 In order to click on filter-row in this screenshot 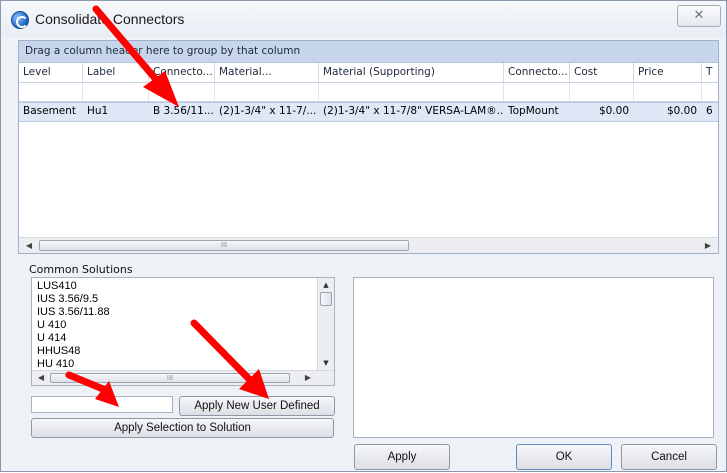, I will do `click(368, 92)`.